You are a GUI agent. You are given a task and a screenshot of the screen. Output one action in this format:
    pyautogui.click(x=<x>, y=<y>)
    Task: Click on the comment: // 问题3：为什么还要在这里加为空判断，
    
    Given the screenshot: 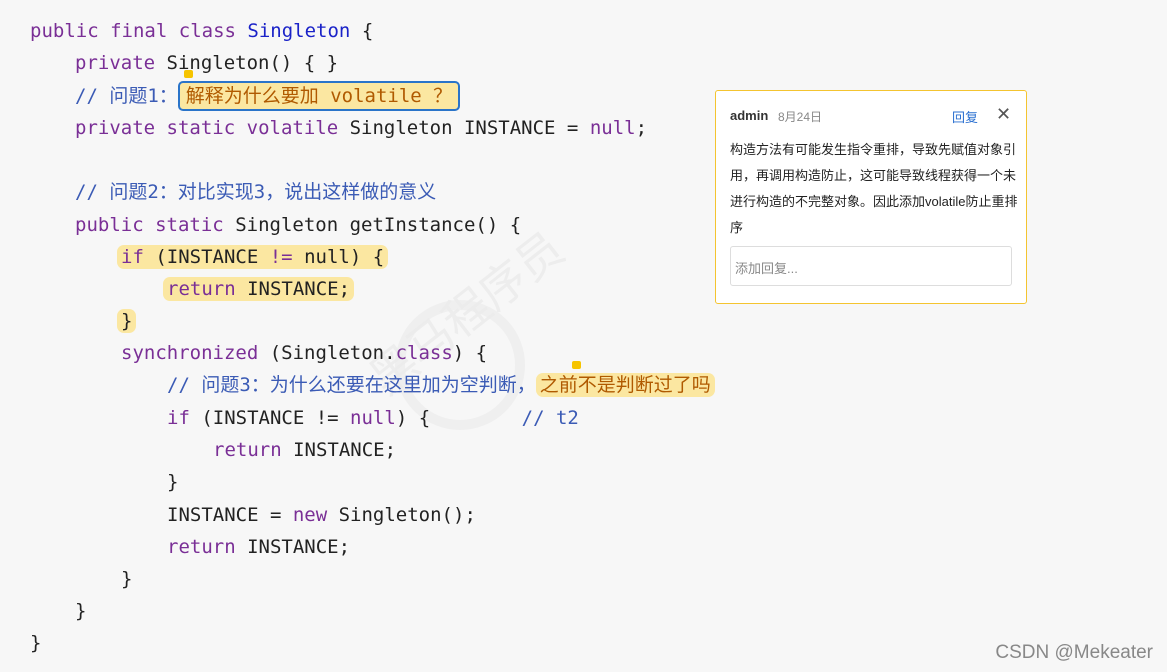 What is the action you would take?
    pyautogui.click(x=351, y=385)
    